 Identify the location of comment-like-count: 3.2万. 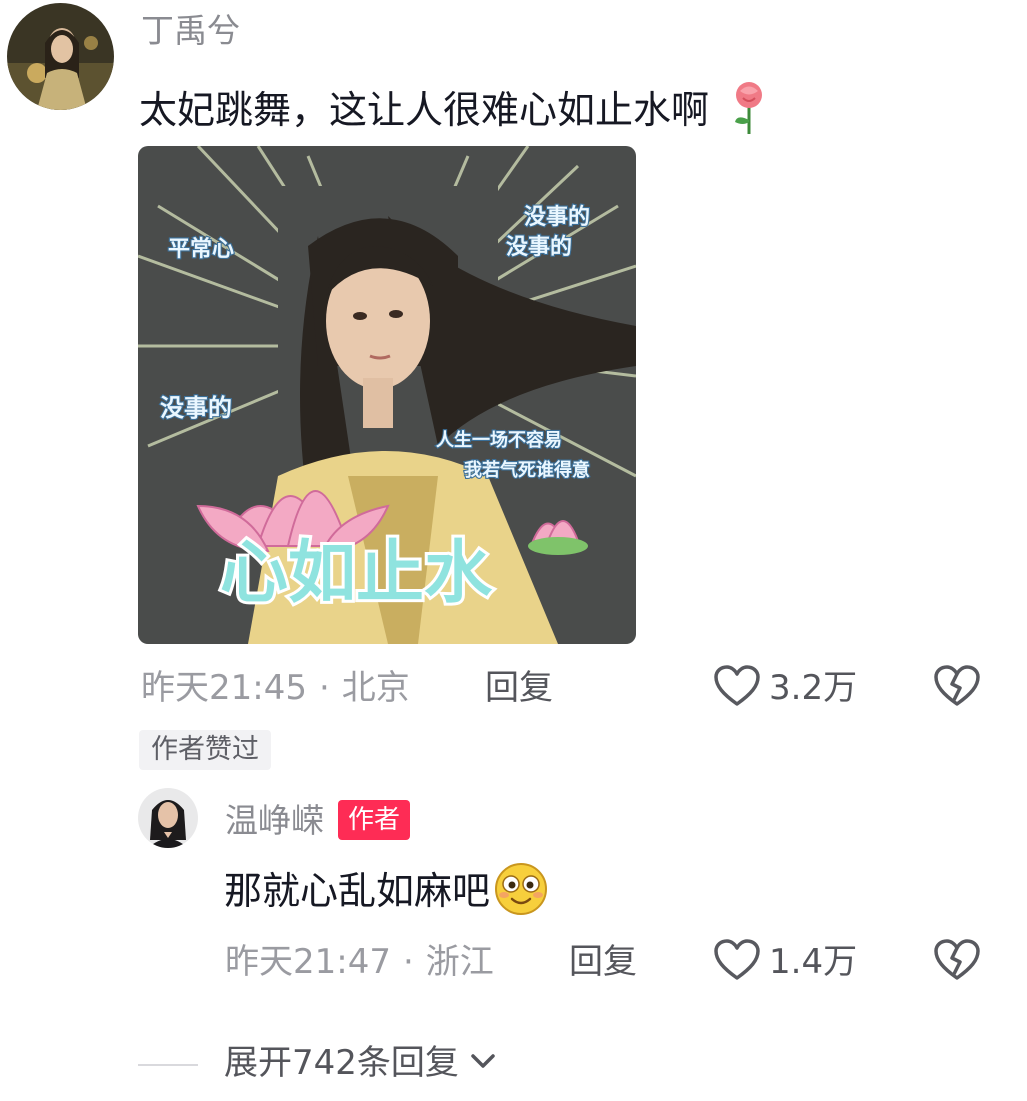
(813, 688).